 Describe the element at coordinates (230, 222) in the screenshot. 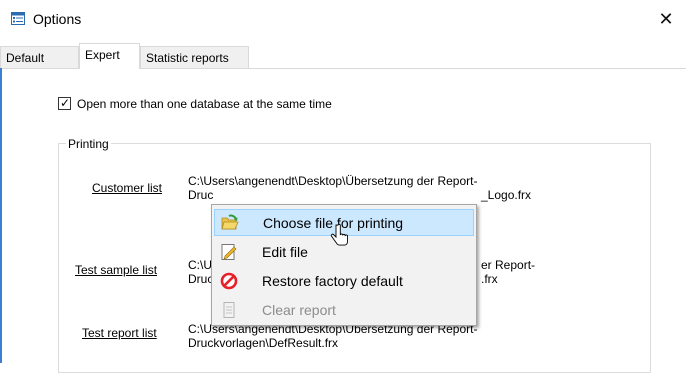

I see `folder-open-icon` at that location.